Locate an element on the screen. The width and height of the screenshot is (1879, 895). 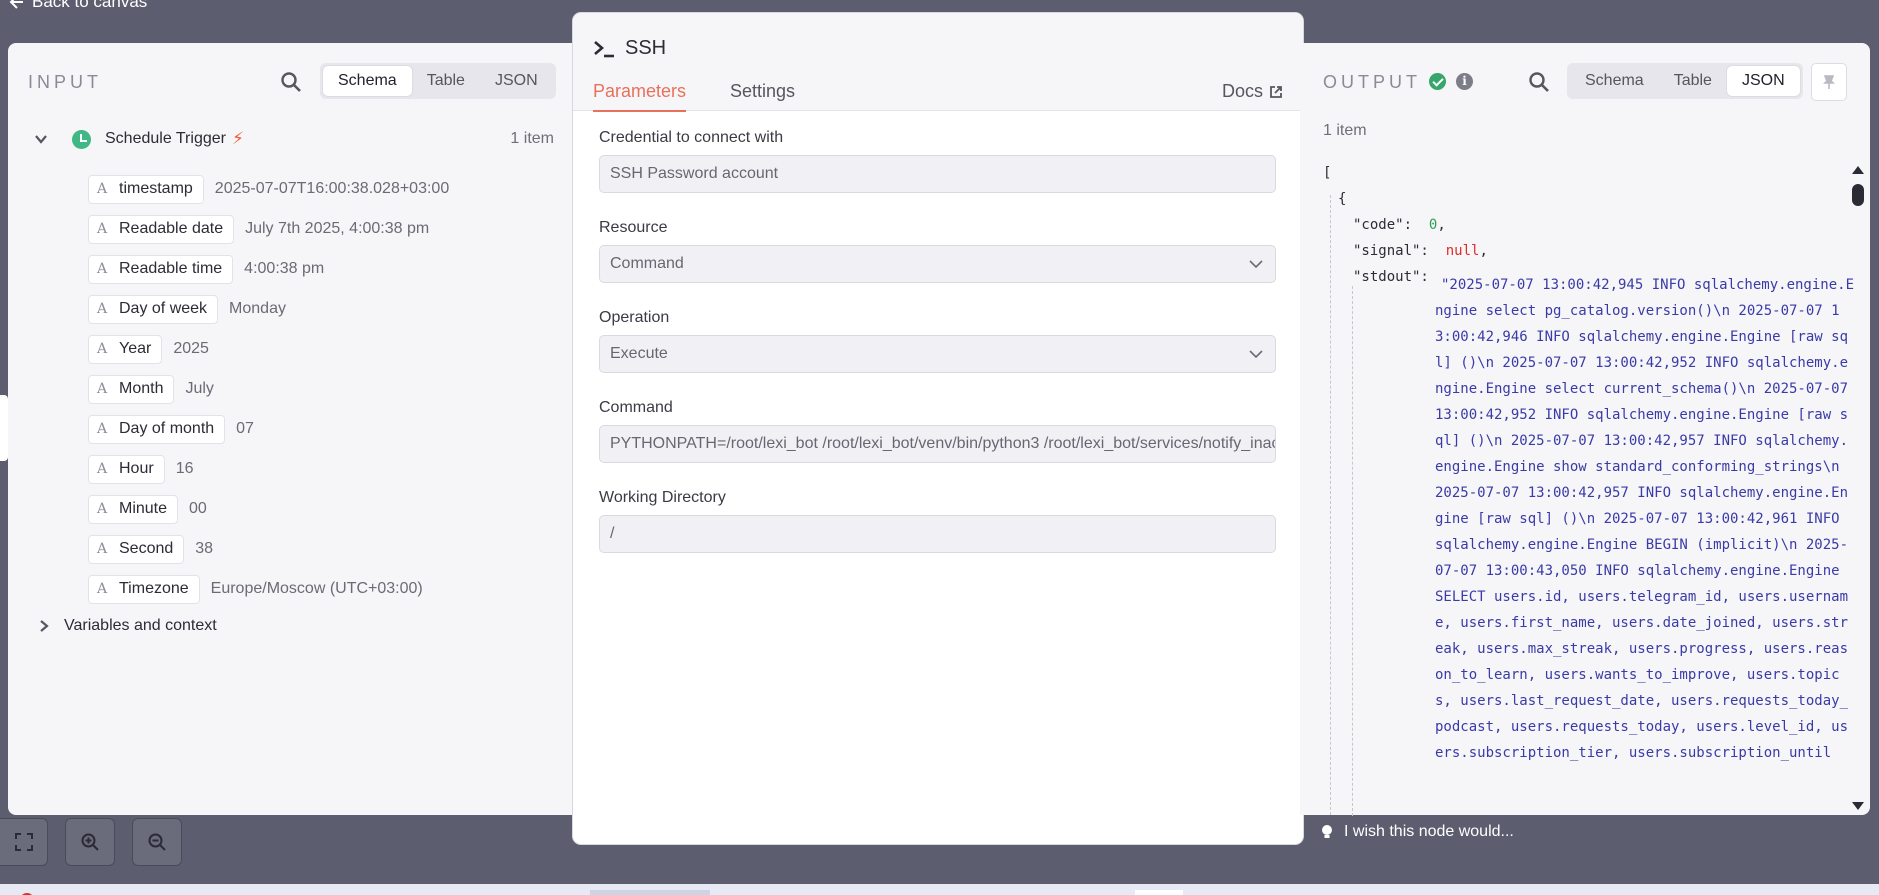
variables-context-row: Variables and context is located at coordinates (127, 626).